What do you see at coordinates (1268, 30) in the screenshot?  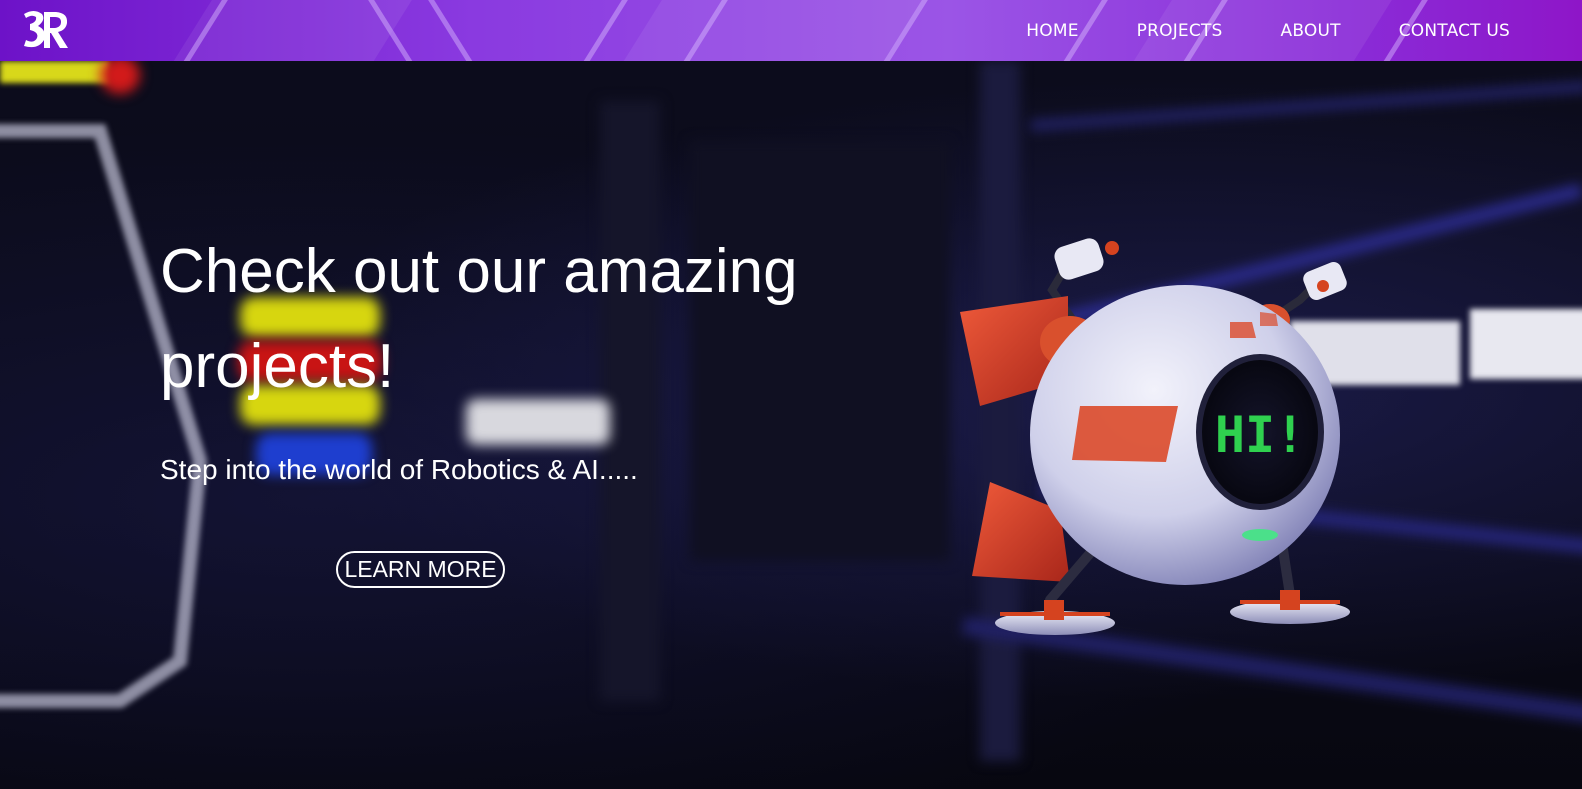 I see `main-navigation: HOME PROJECTS ABOUT CONTACT US` at bounding box center [1268, 30].